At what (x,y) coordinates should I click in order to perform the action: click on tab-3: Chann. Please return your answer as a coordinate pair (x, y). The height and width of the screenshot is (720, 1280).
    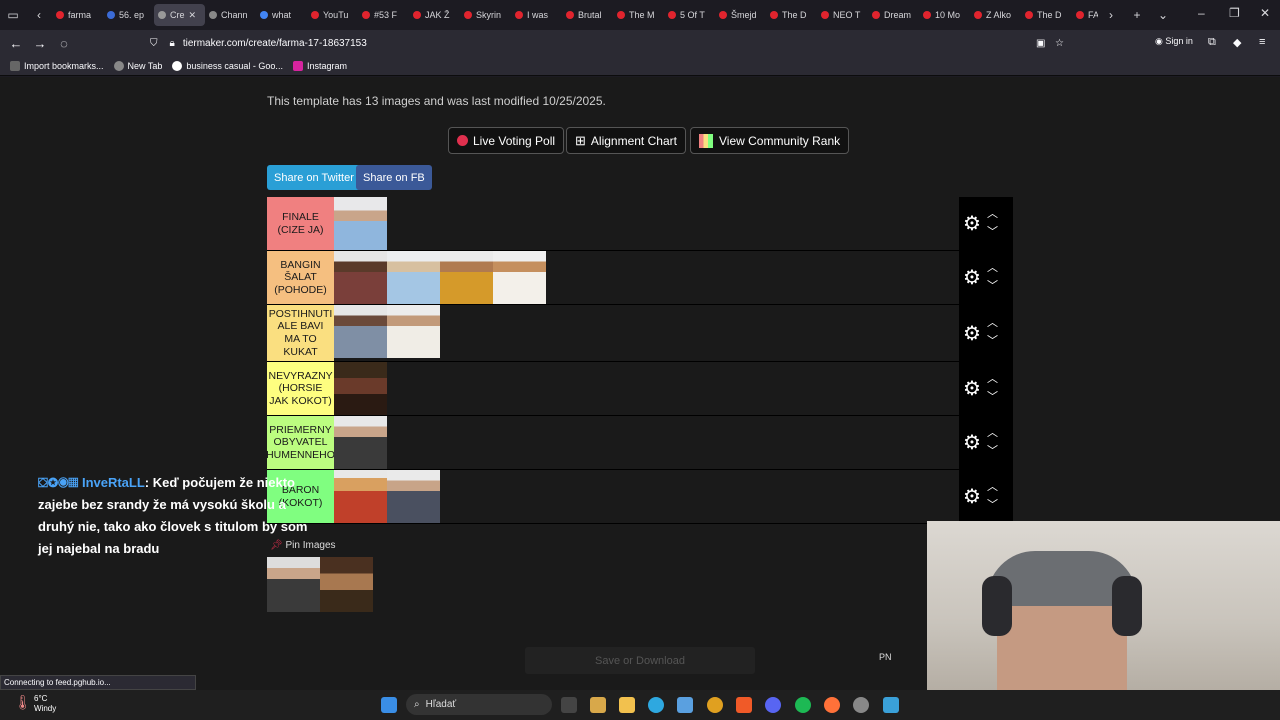
    Looking at the image, I should click on (230, 15).